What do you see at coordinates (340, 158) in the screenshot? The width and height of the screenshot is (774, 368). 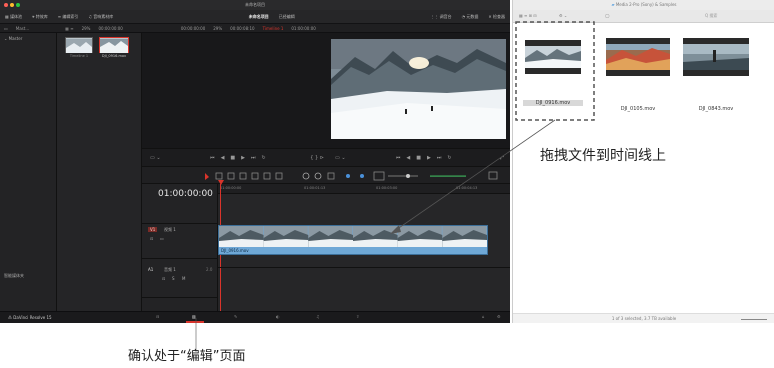 I see `program-options-icon: ▭ ⌄` at bounding box center [340, 158].